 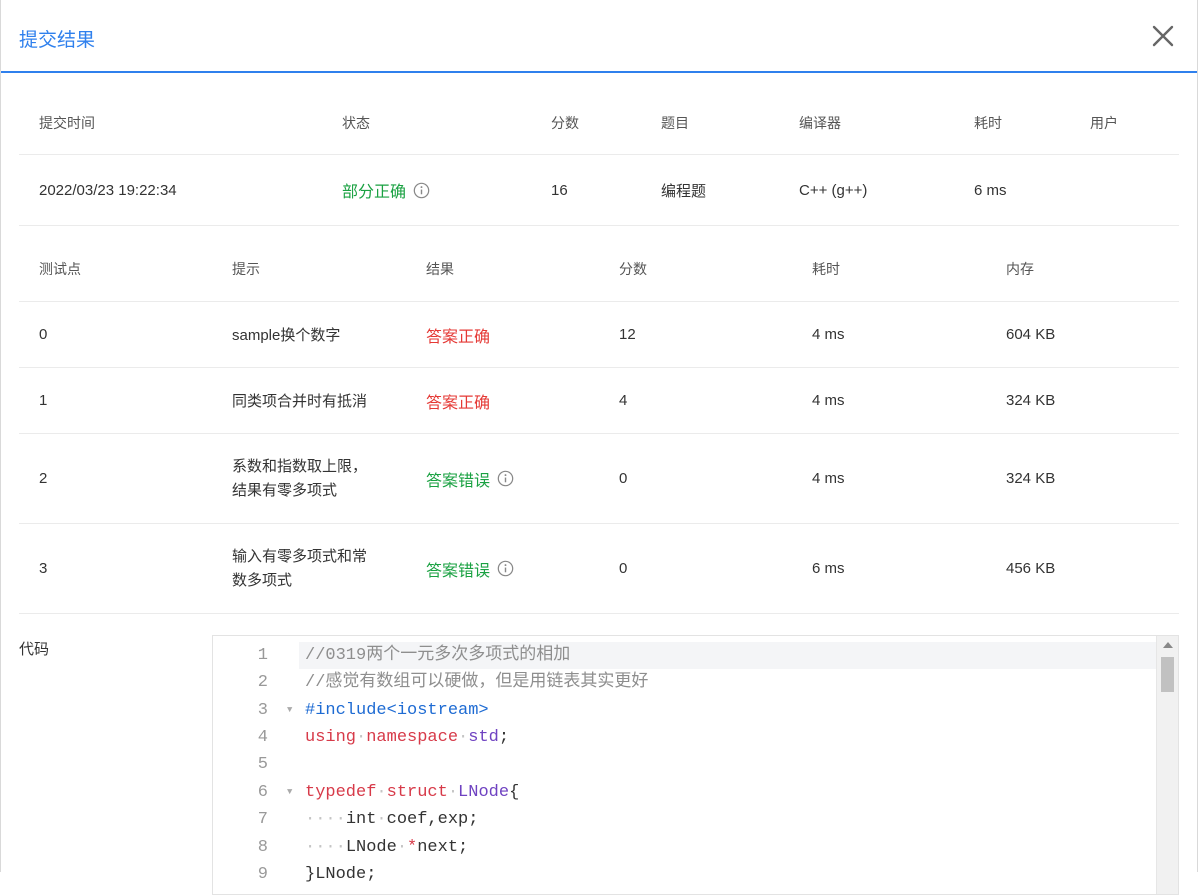 I want to click on line-number: 9, so click(x=262, y=874).